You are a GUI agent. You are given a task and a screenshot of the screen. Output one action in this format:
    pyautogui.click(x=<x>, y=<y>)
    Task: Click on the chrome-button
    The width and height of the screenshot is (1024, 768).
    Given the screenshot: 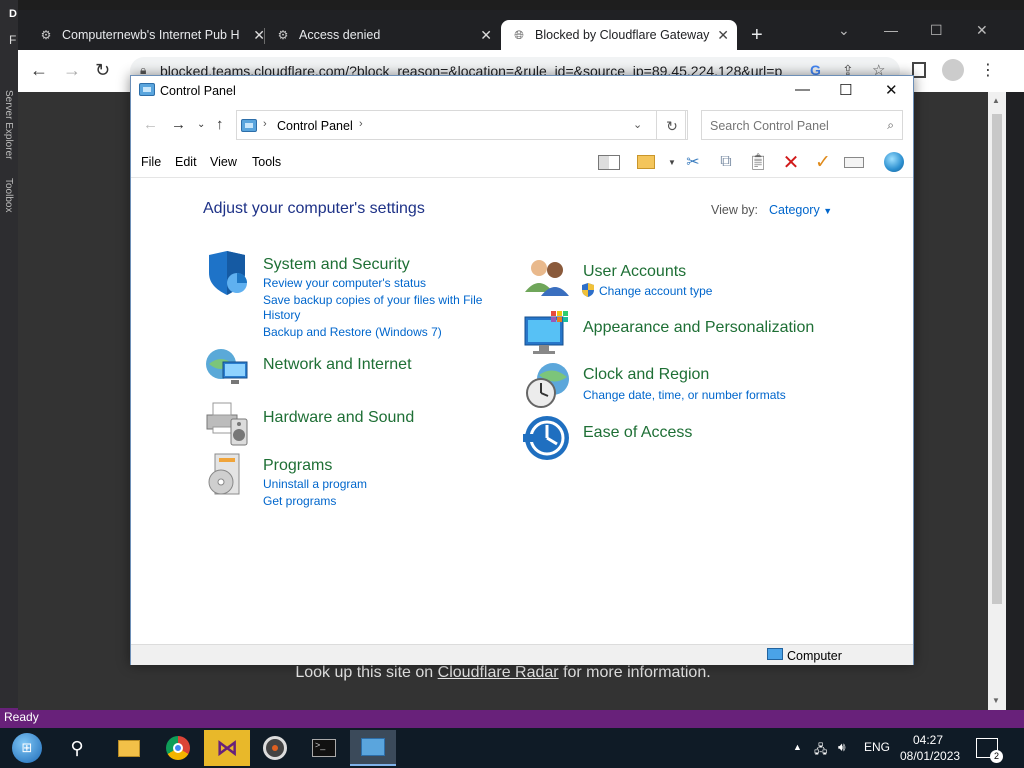 What is the action you would take?
    pyautogui.click(x=178, y=748)
    